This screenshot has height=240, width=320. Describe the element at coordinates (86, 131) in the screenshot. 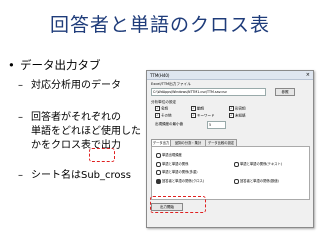

I see `sub-bullet-continuation: 単語をどれほど使用した` at that location.